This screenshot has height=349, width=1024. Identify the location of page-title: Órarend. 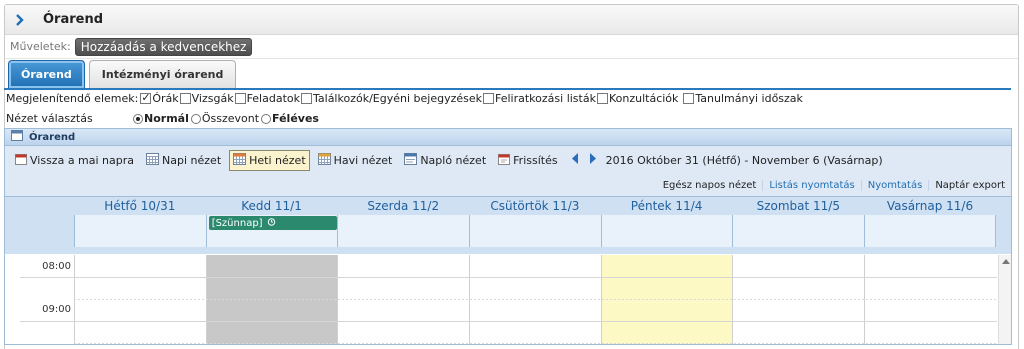
(73, 19).